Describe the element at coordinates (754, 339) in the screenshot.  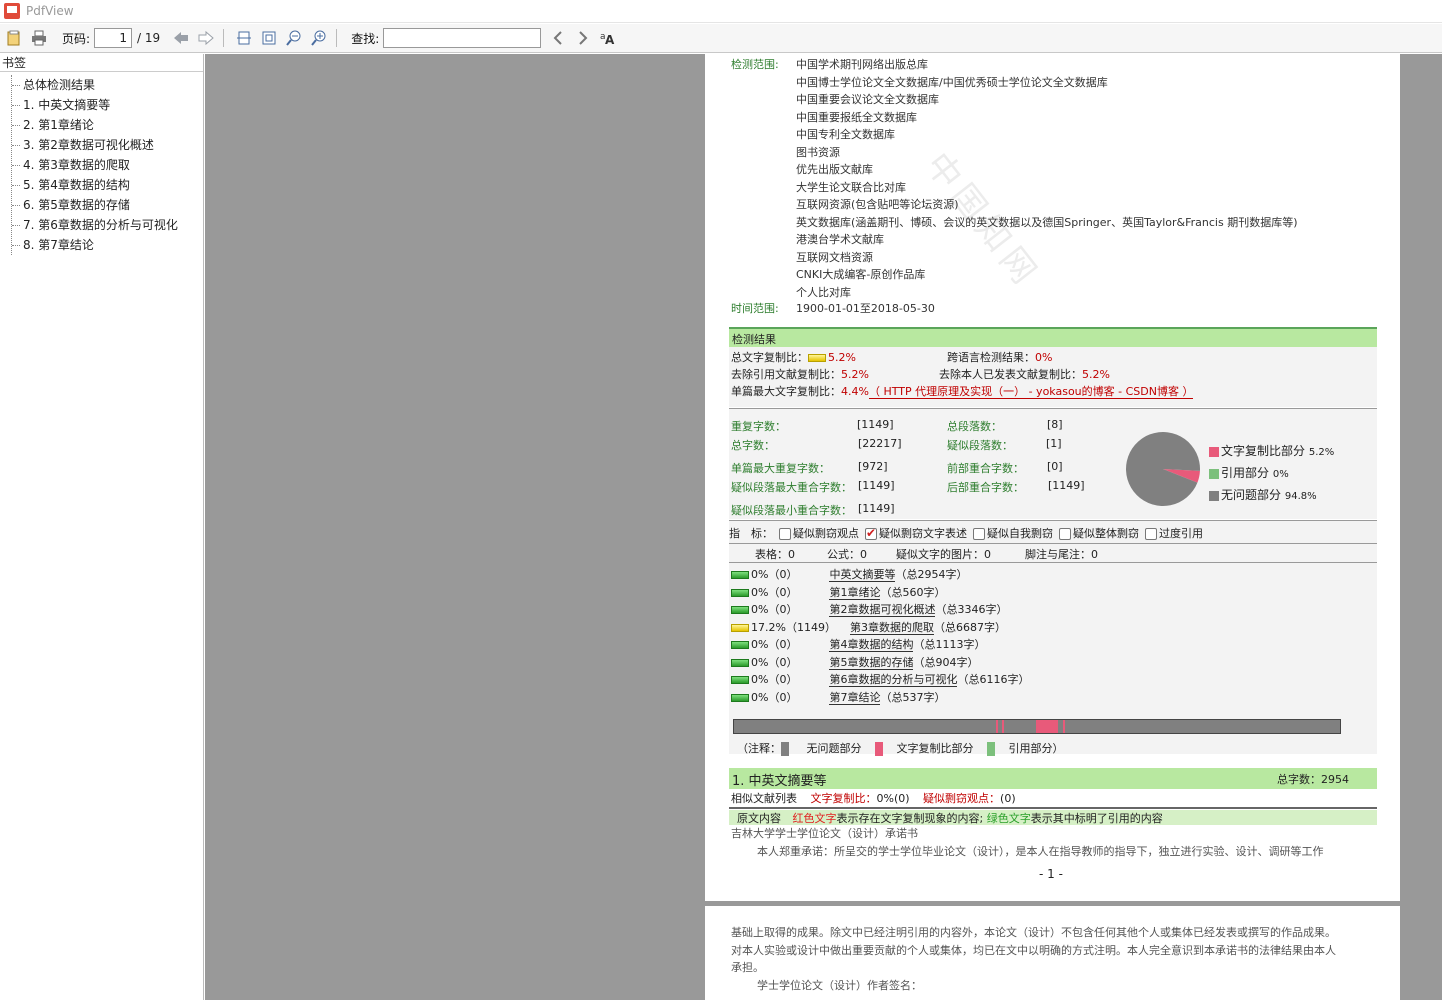
I see `results-title: 检测结果` at that location.